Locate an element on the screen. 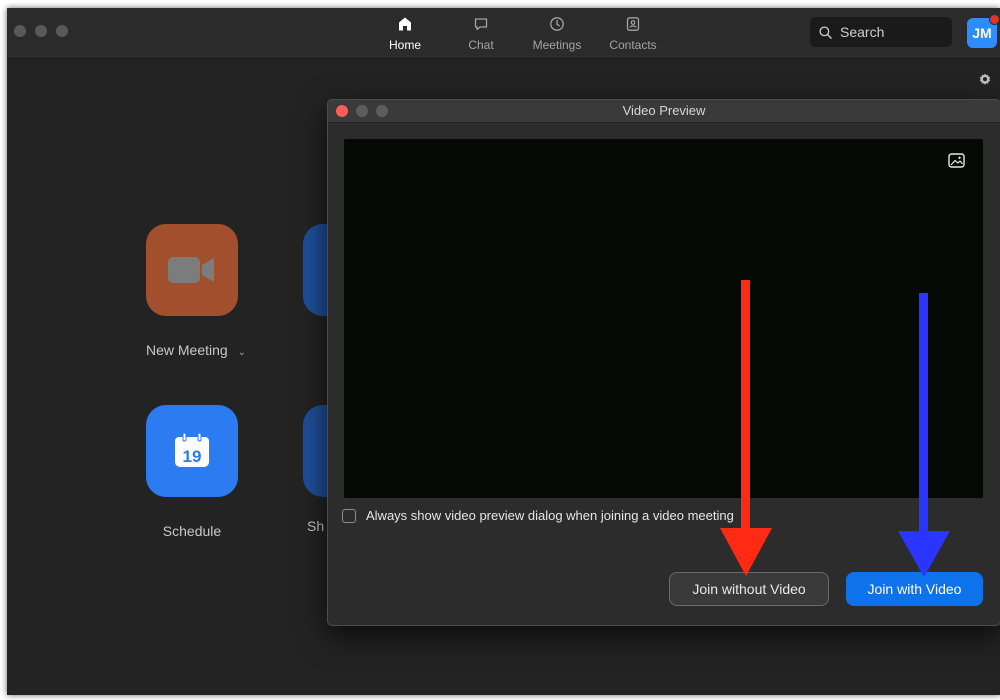 The height and width of the screenshot is (700, 1000). gear-icon is located at coordinates (985, 79).